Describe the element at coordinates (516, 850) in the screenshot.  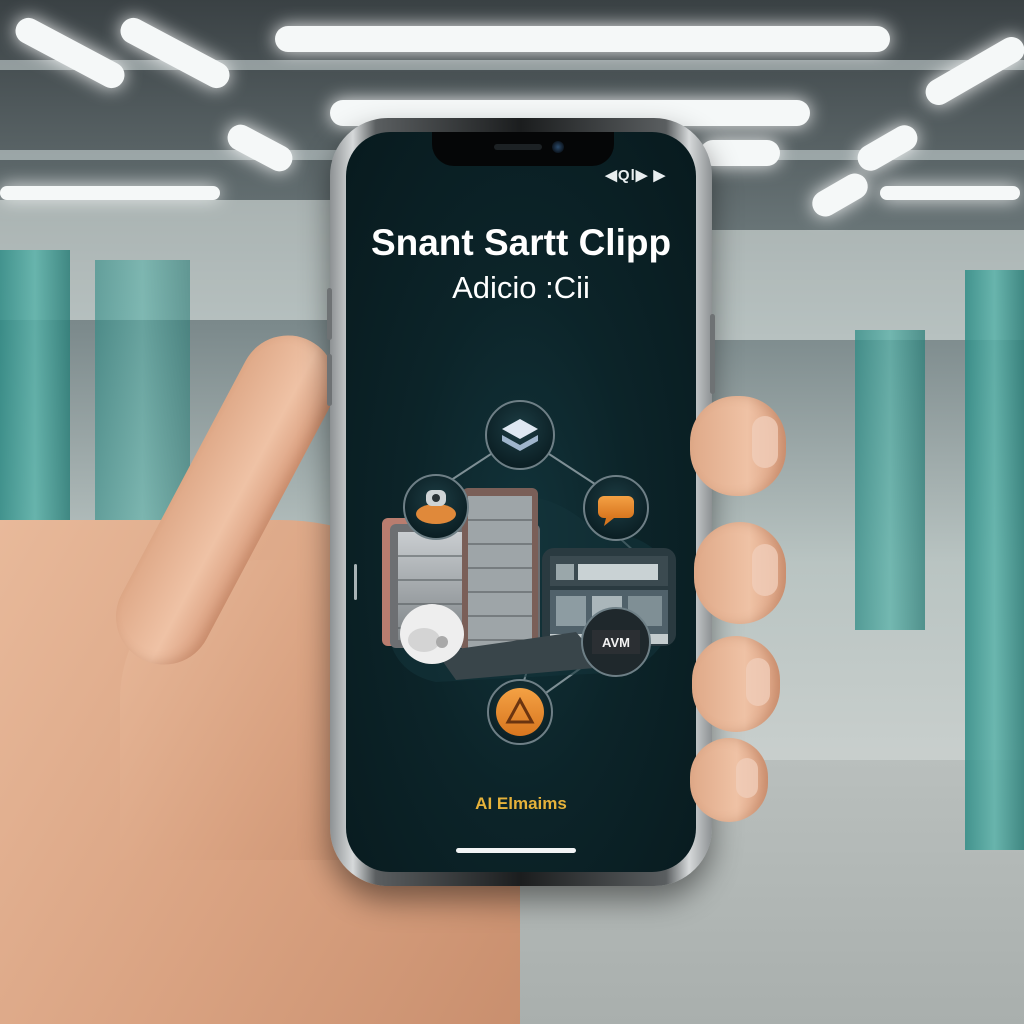
I see `home-indicator` at that location.